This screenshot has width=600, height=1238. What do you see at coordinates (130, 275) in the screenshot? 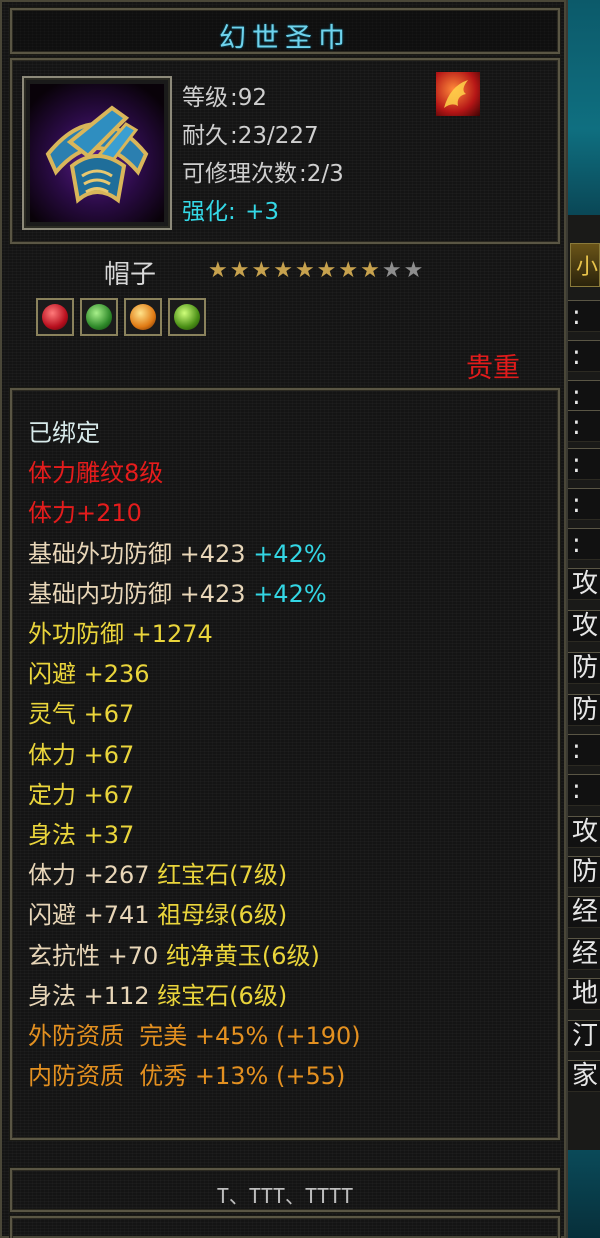
I see `item-type: 帽子` at bounding box center [130, 275].